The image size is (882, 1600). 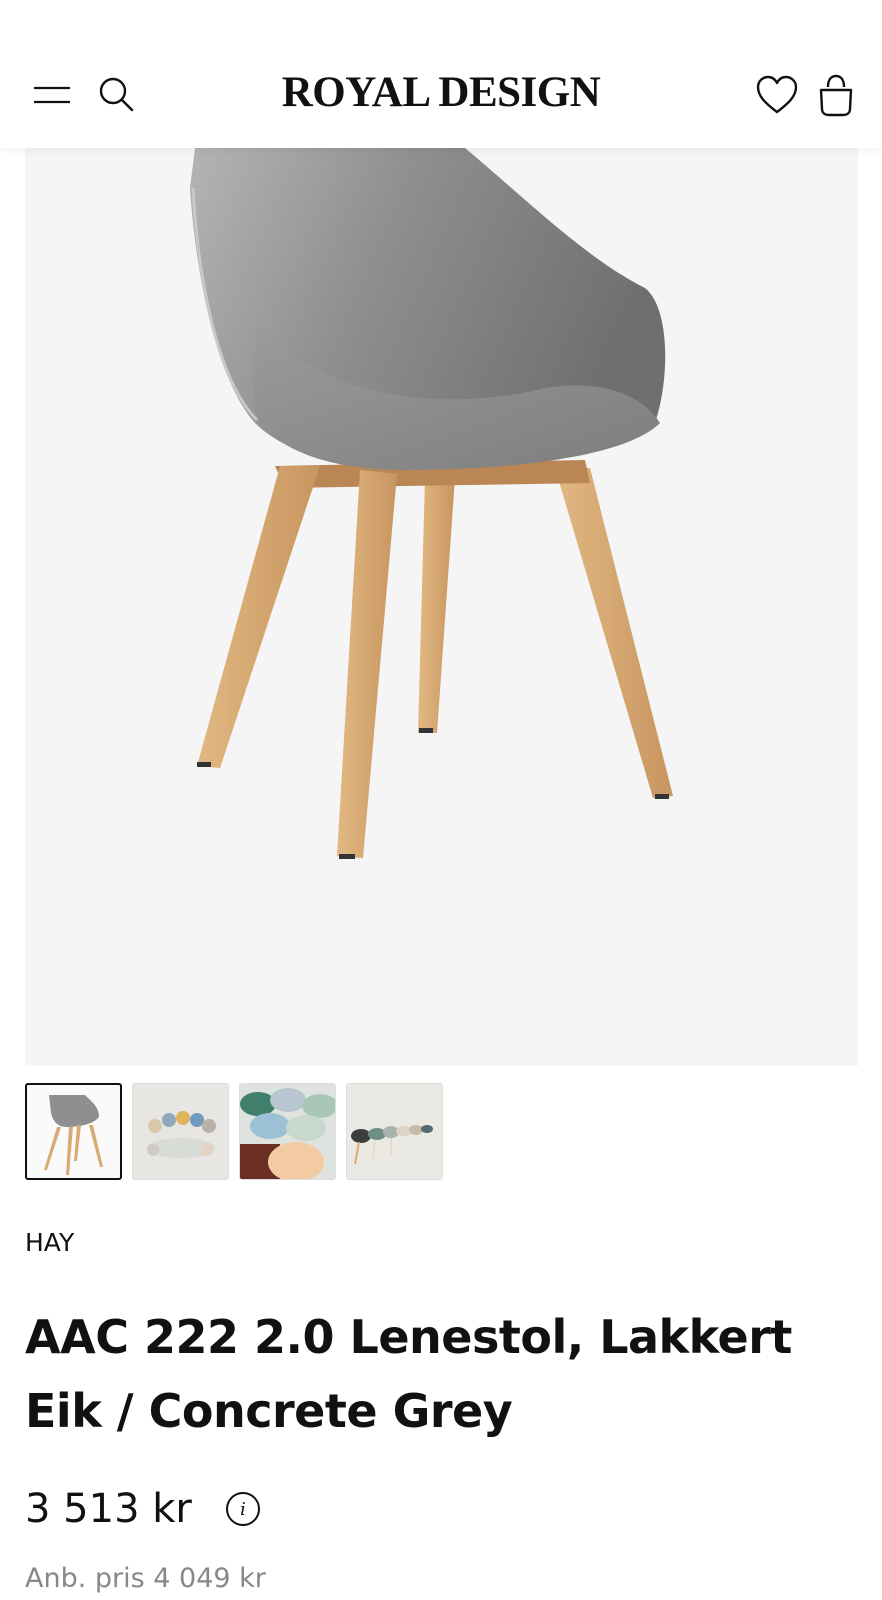 What do you see at coordinates (234, 1131) in the screenshot?
I see `thumbnail-strip` at bounding box center [234, 1131].